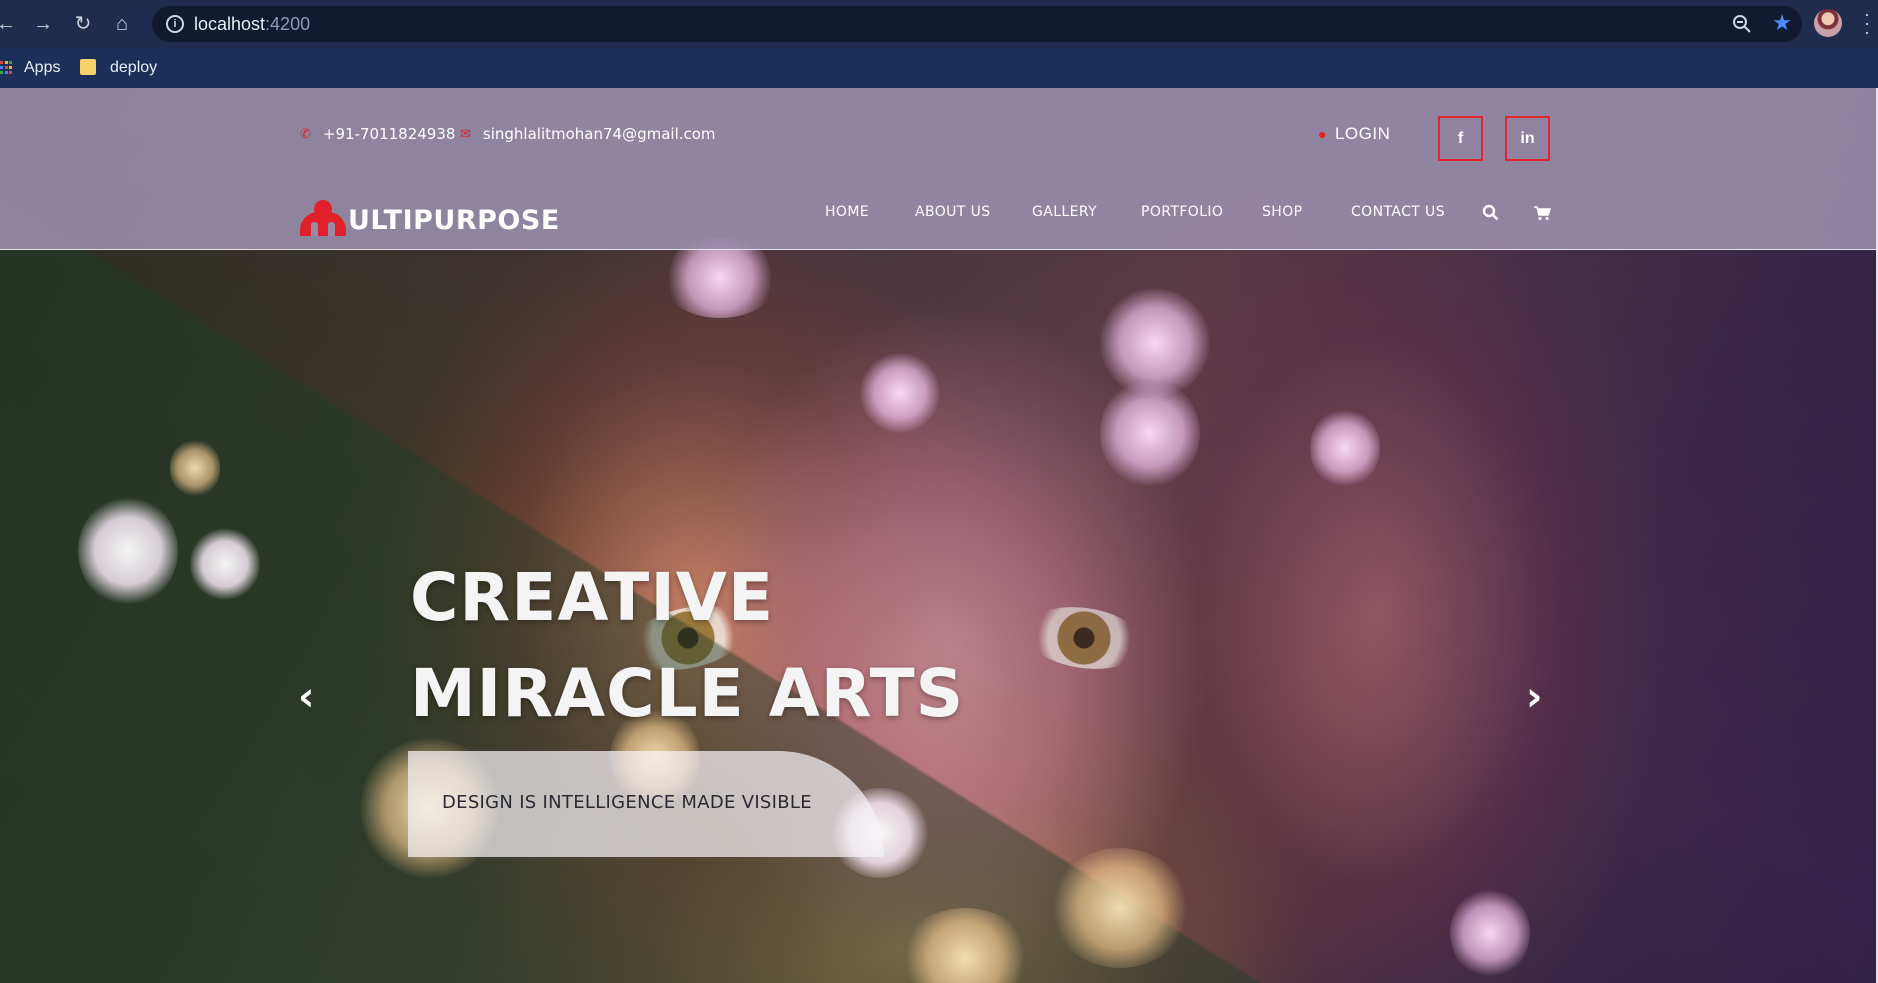 This screenshot has height=983, width=1878. Describe the element at coordinates (953, 212) in the screenshot. I see `nav-about-us: ABOUT US` at that location.